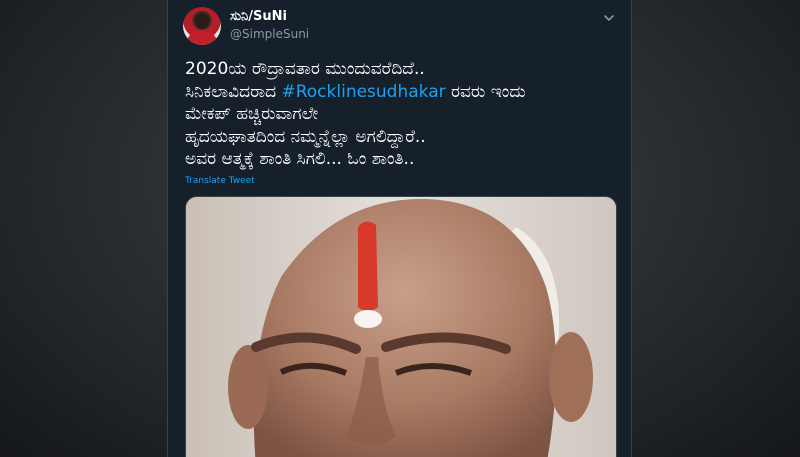 The width and height of the screenshot is (800, 457). Describe the element at coordinates (233, 91) in the screenshot. I see `tweet-line-text: ಸಿನಿಕಲಾವಿದರಾದ` at that location.